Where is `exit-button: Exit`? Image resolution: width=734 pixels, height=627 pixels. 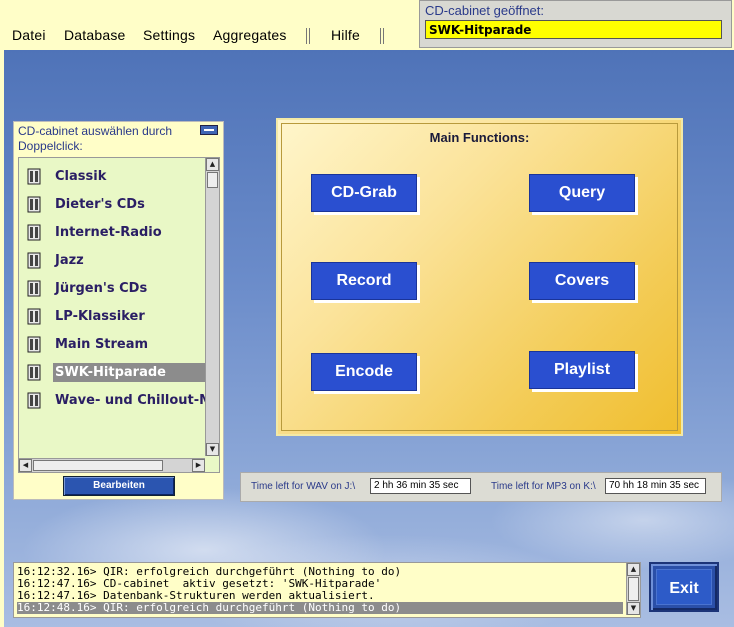 exit-button: Exit is located at coordinates (684, 587).